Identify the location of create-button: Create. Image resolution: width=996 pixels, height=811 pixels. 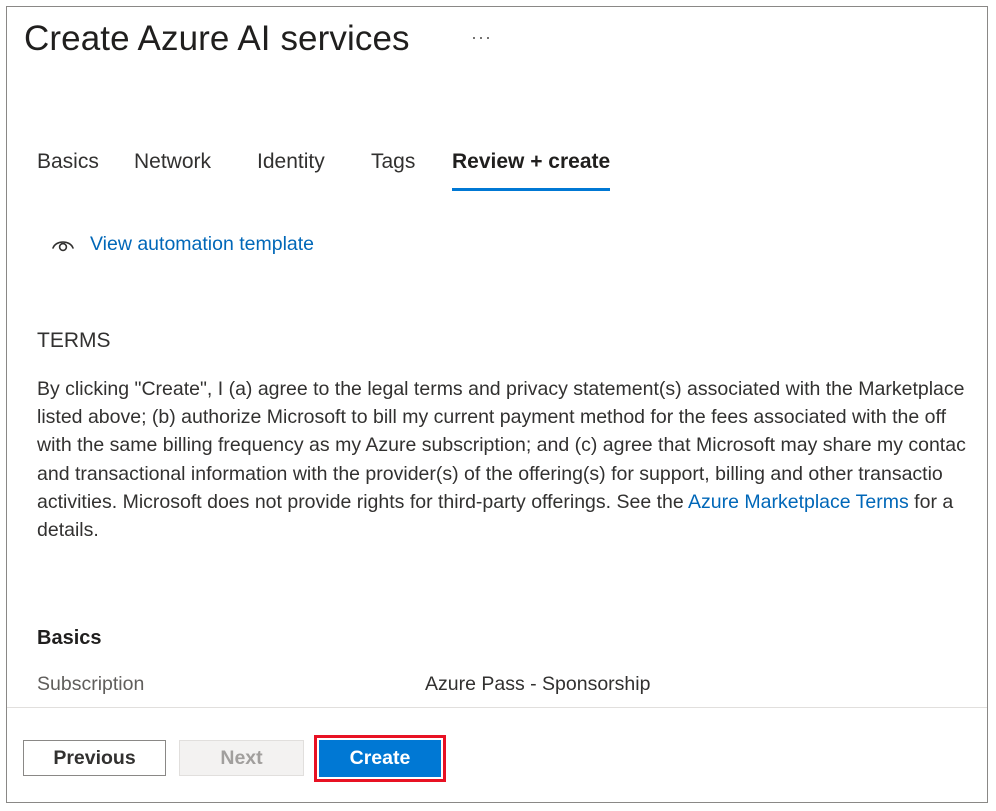
(380, 758).